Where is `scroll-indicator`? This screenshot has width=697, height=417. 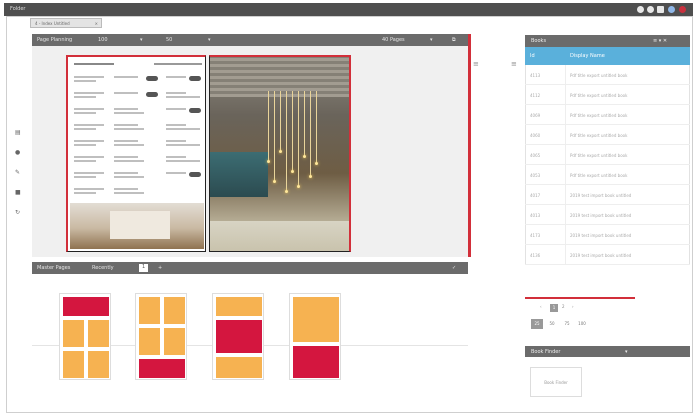 scroll-indicator is located at coordinates (469, 145).